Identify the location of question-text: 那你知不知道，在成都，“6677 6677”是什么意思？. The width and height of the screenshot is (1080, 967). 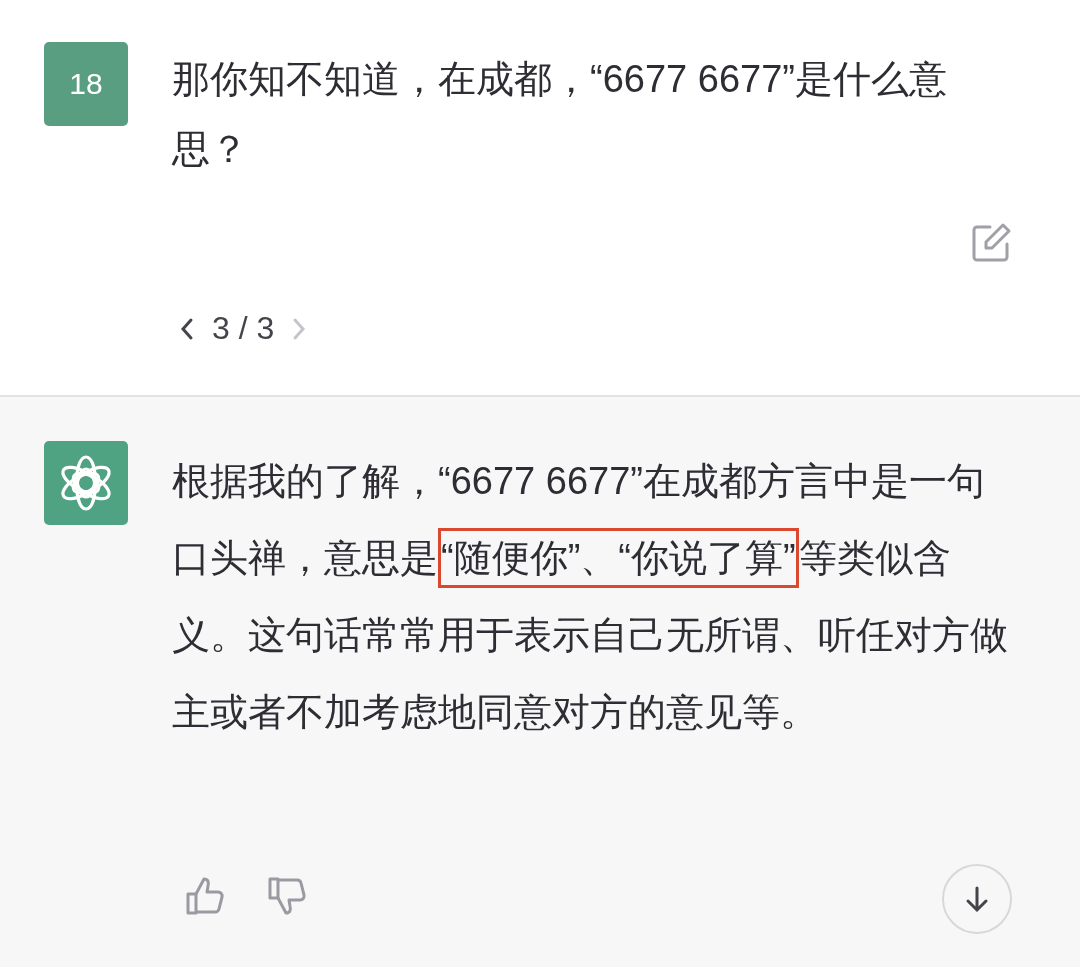
(560, 114).